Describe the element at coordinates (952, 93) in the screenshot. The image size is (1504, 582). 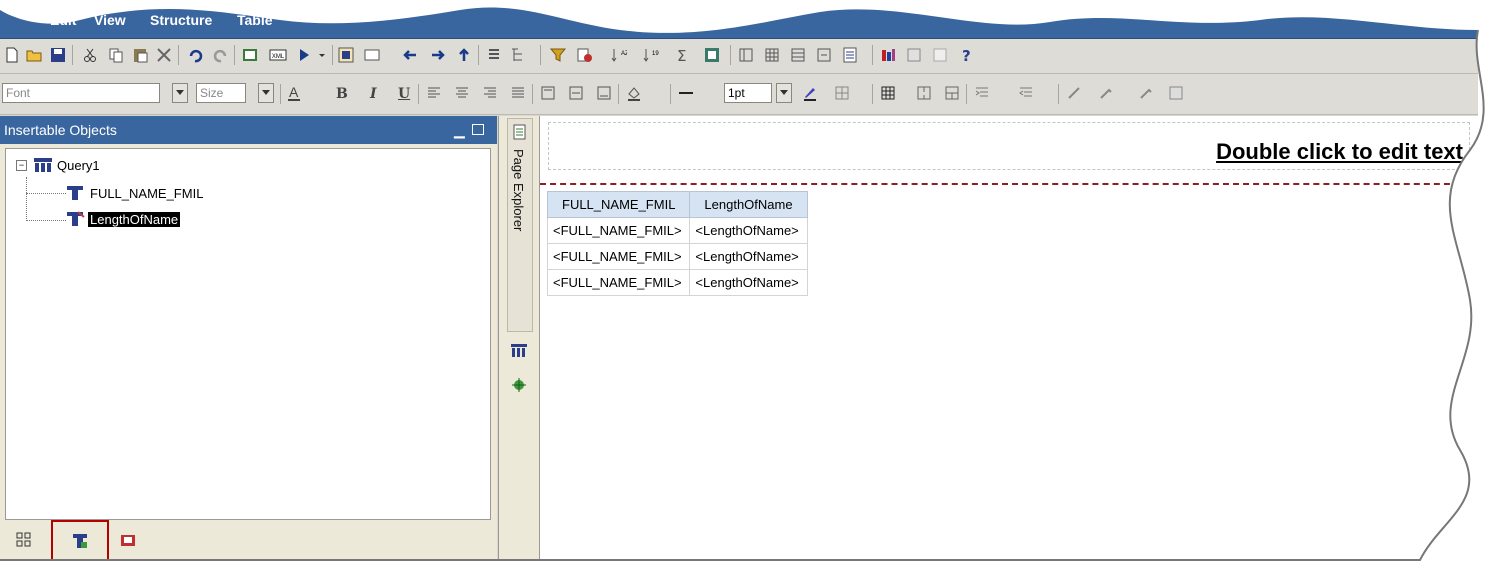
I see `split-cells-icon` at that location.